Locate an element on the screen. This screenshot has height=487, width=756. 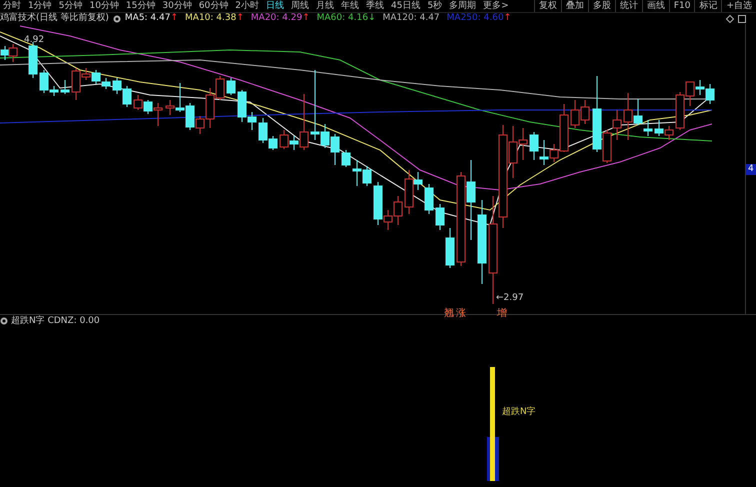
period-tab: 2小时 is located at coordinates (247, 6).